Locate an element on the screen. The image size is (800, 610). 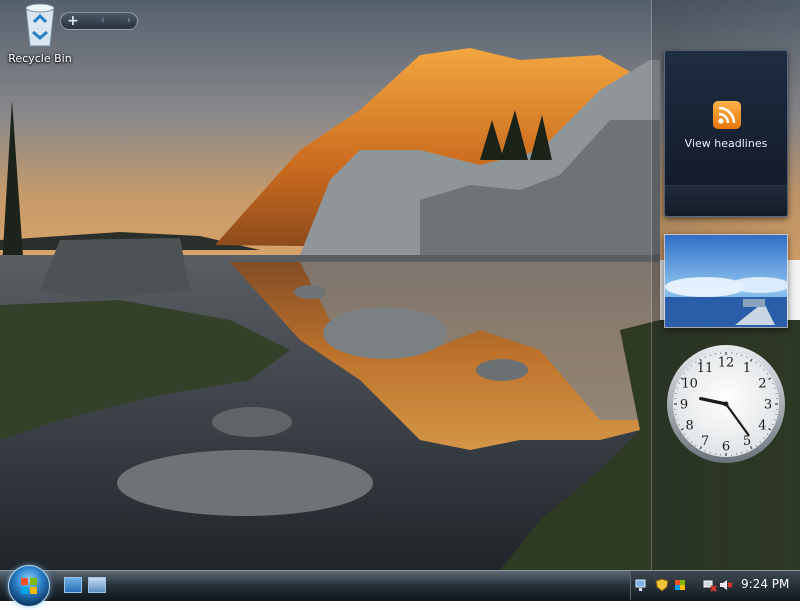
clock-center-pin is located at coordinates (726, 404).